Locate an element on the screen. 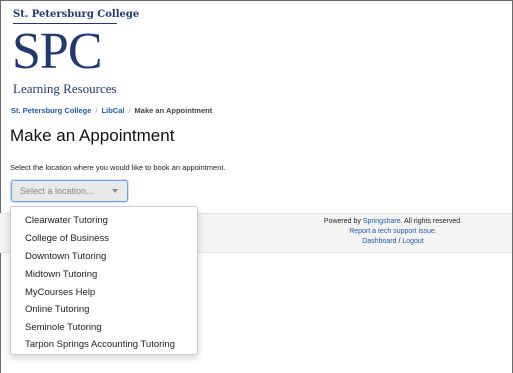 The height and width of the screenshot is (373, 513). location-option: Online Tutoring is located at coordinates (57, 309).